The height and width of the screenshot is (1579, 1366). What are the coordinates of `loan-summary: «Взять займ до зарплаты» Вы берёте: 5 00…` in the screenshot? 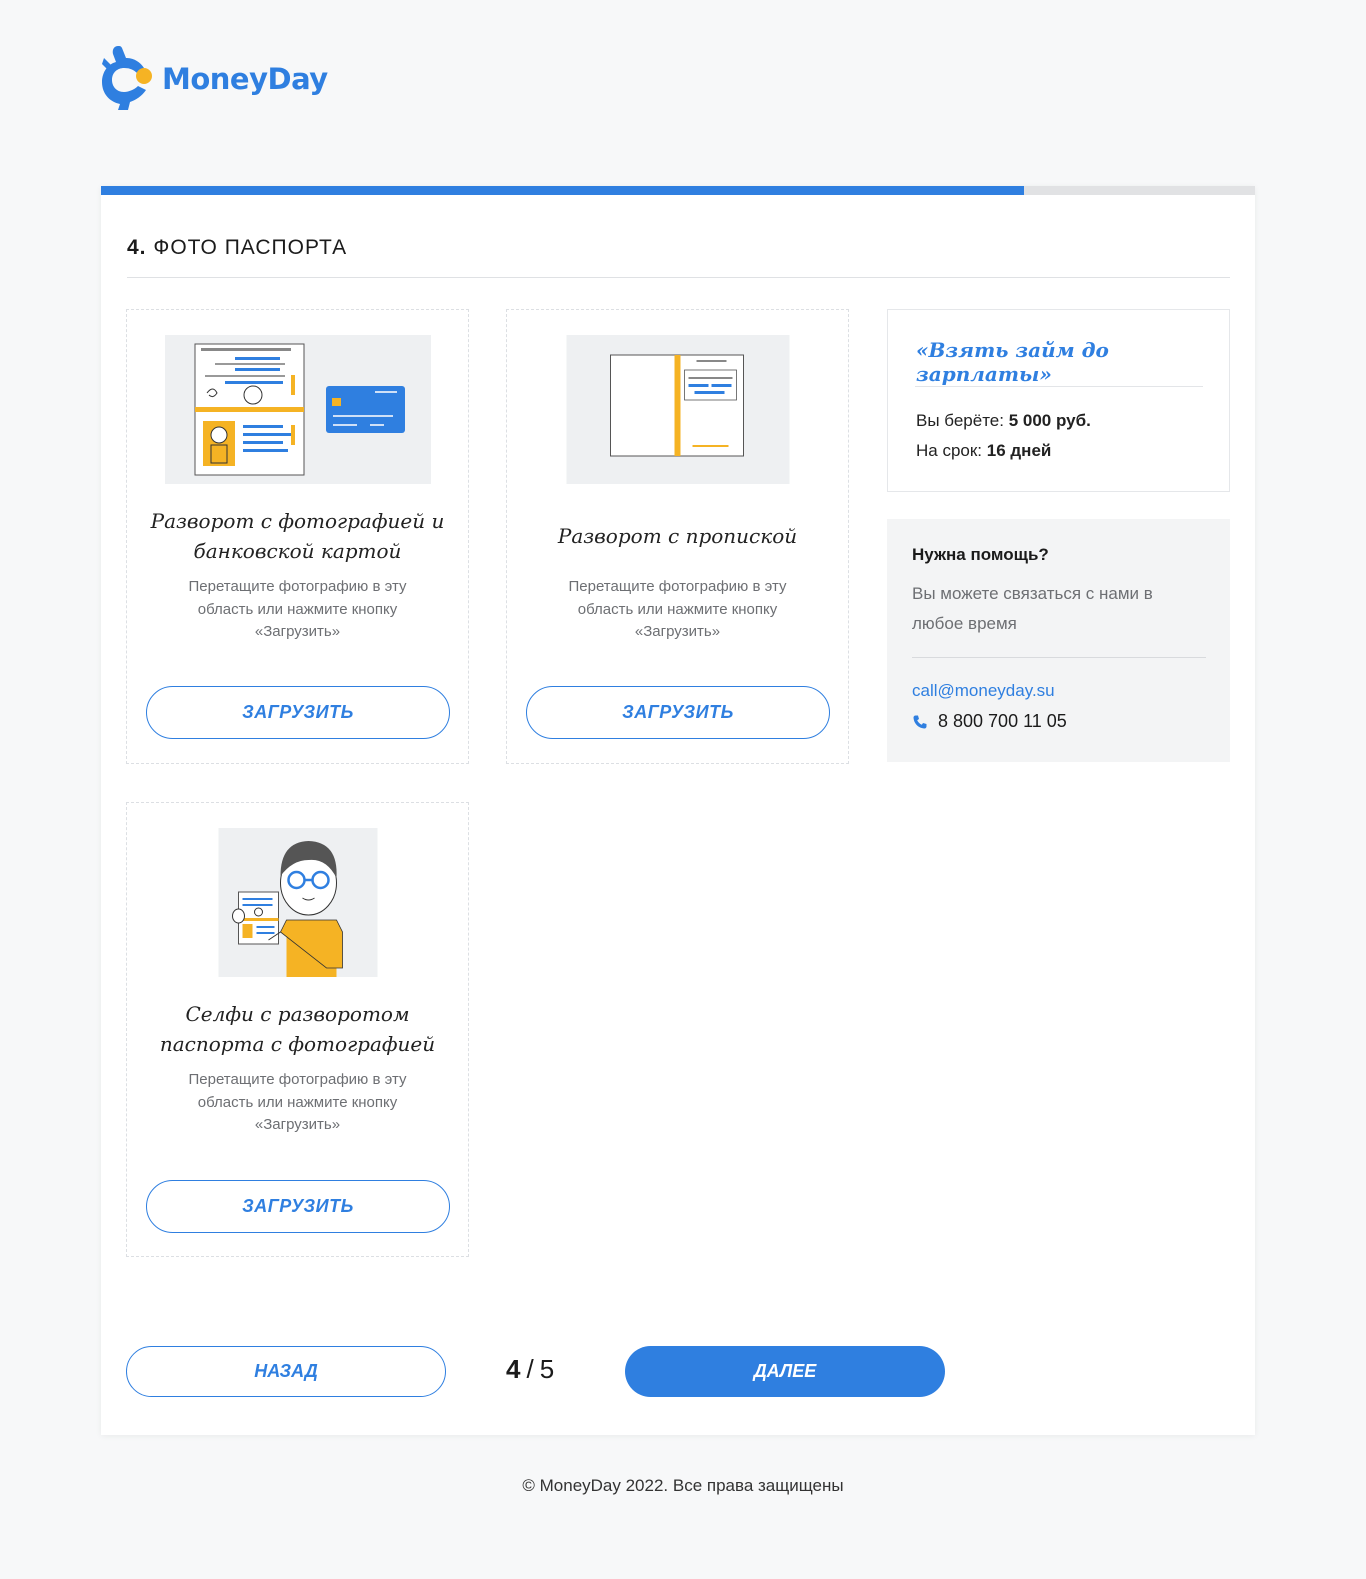 It's located at (1058, 400).